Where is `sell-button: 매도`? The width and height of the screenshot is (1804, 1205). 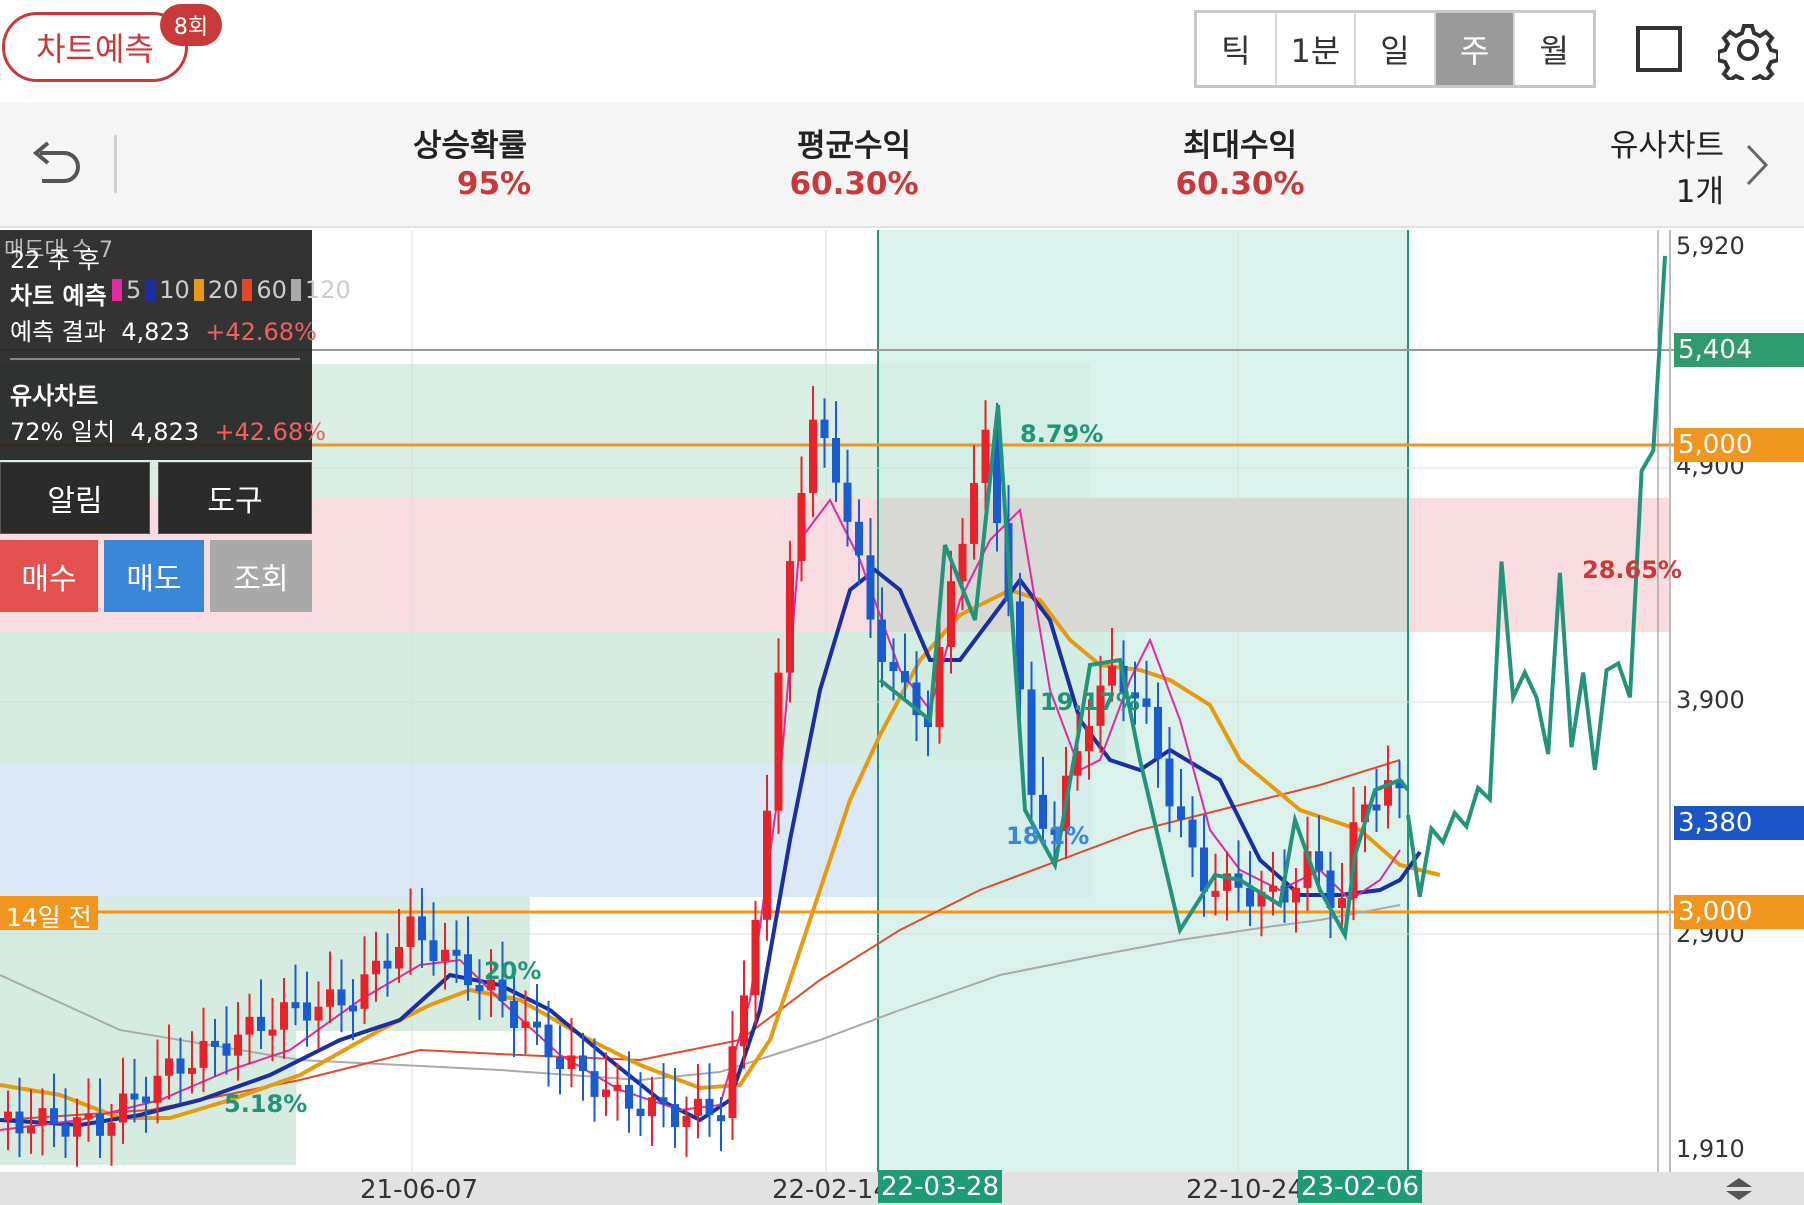 sell-button: 매도 is located at coordinates (154, 576).